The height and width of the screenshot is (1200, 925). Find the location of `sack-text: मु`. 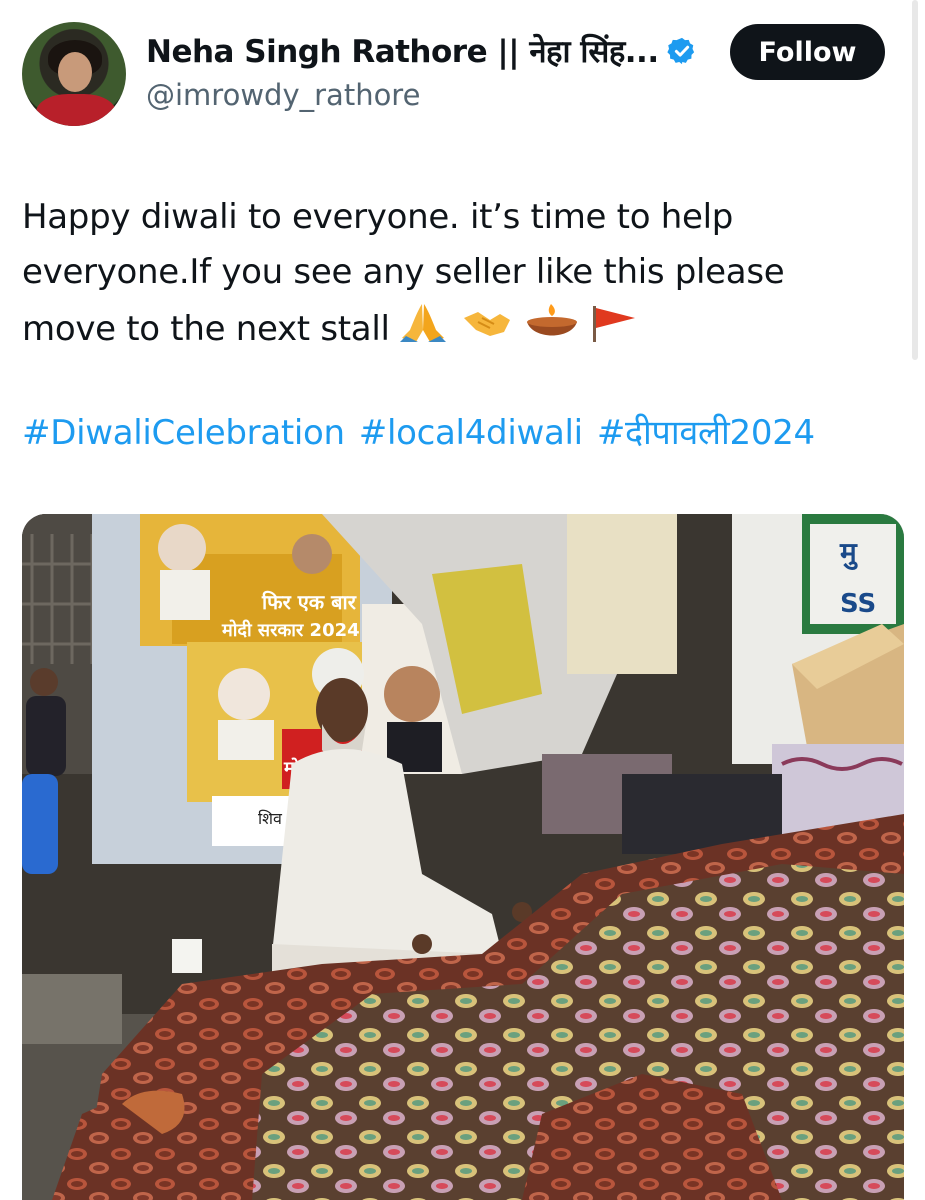

sack-text: मु is located at coordinates (848, 553).